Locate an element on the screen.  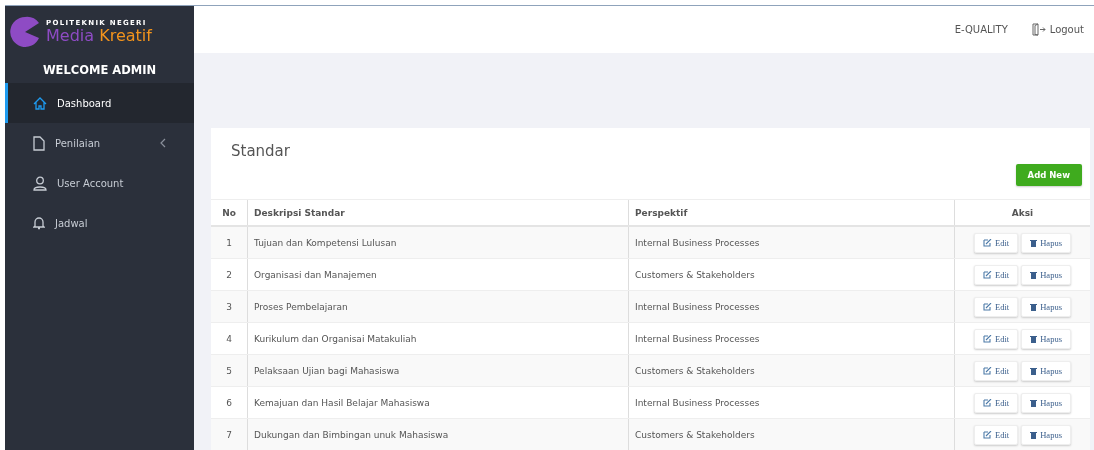
sidebar-item: Dashboard is located at coordinates (99, 103).